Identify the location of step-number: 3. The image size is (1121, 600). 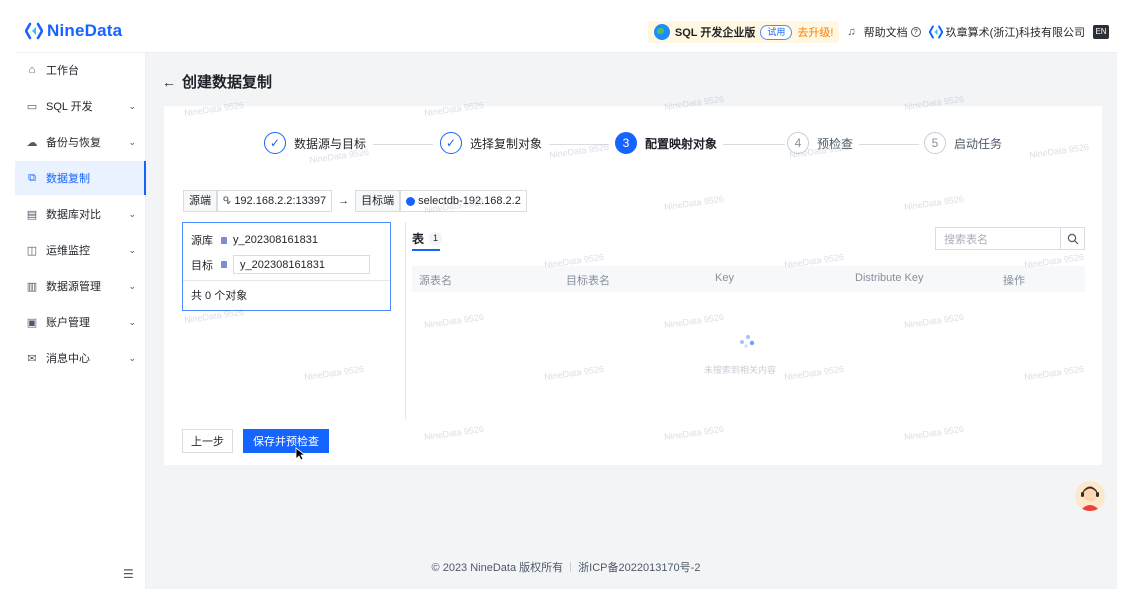
(626, 143).